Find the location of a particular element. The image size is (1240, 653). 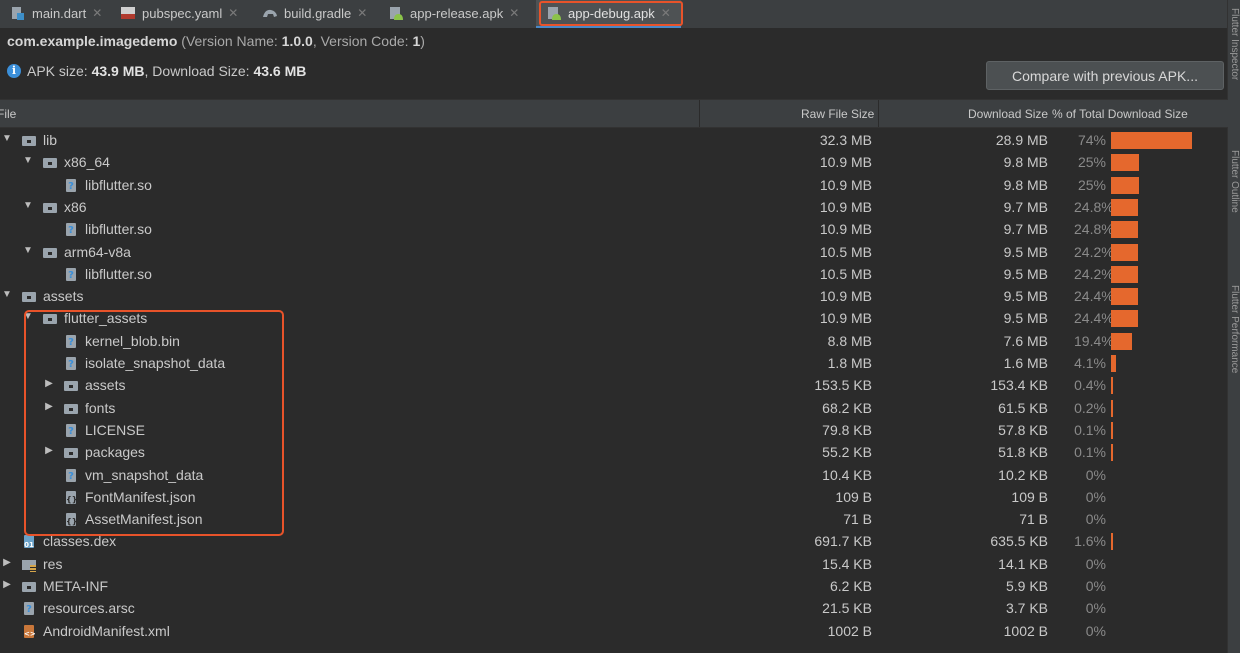

download-size: 71 B is located at coordinates (1033, 519).